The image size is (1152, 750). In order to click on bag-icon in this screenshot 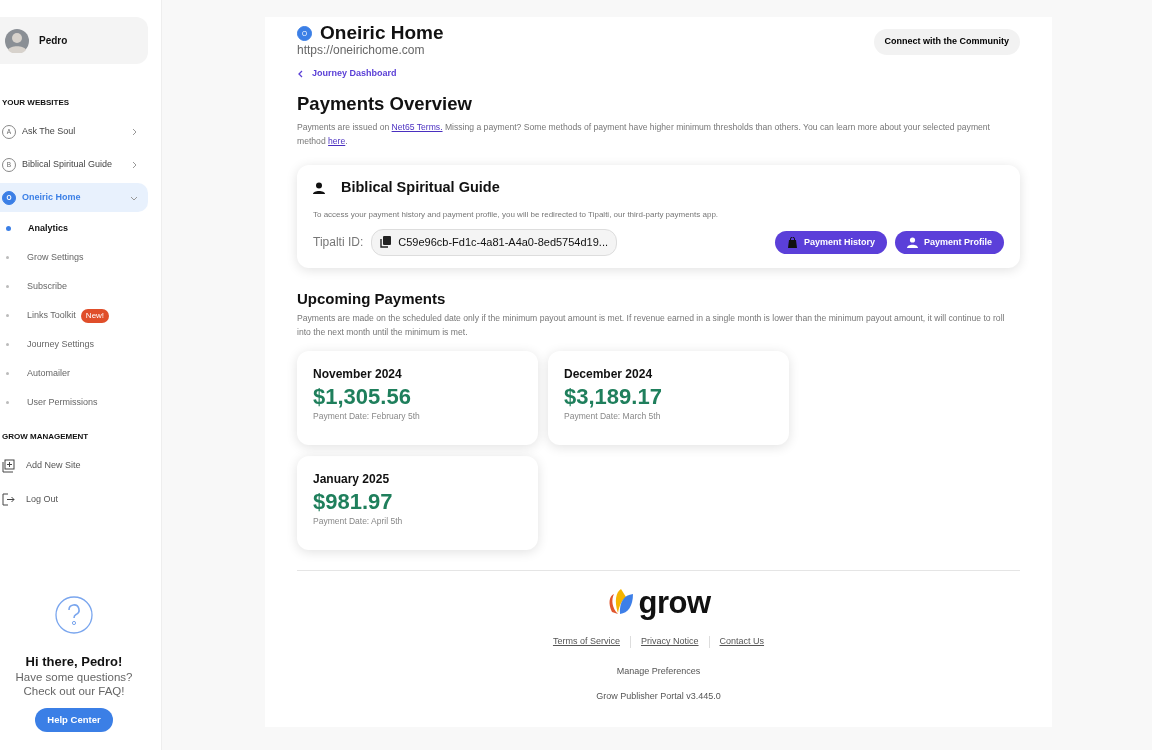, I will do `click(792, 242)`.